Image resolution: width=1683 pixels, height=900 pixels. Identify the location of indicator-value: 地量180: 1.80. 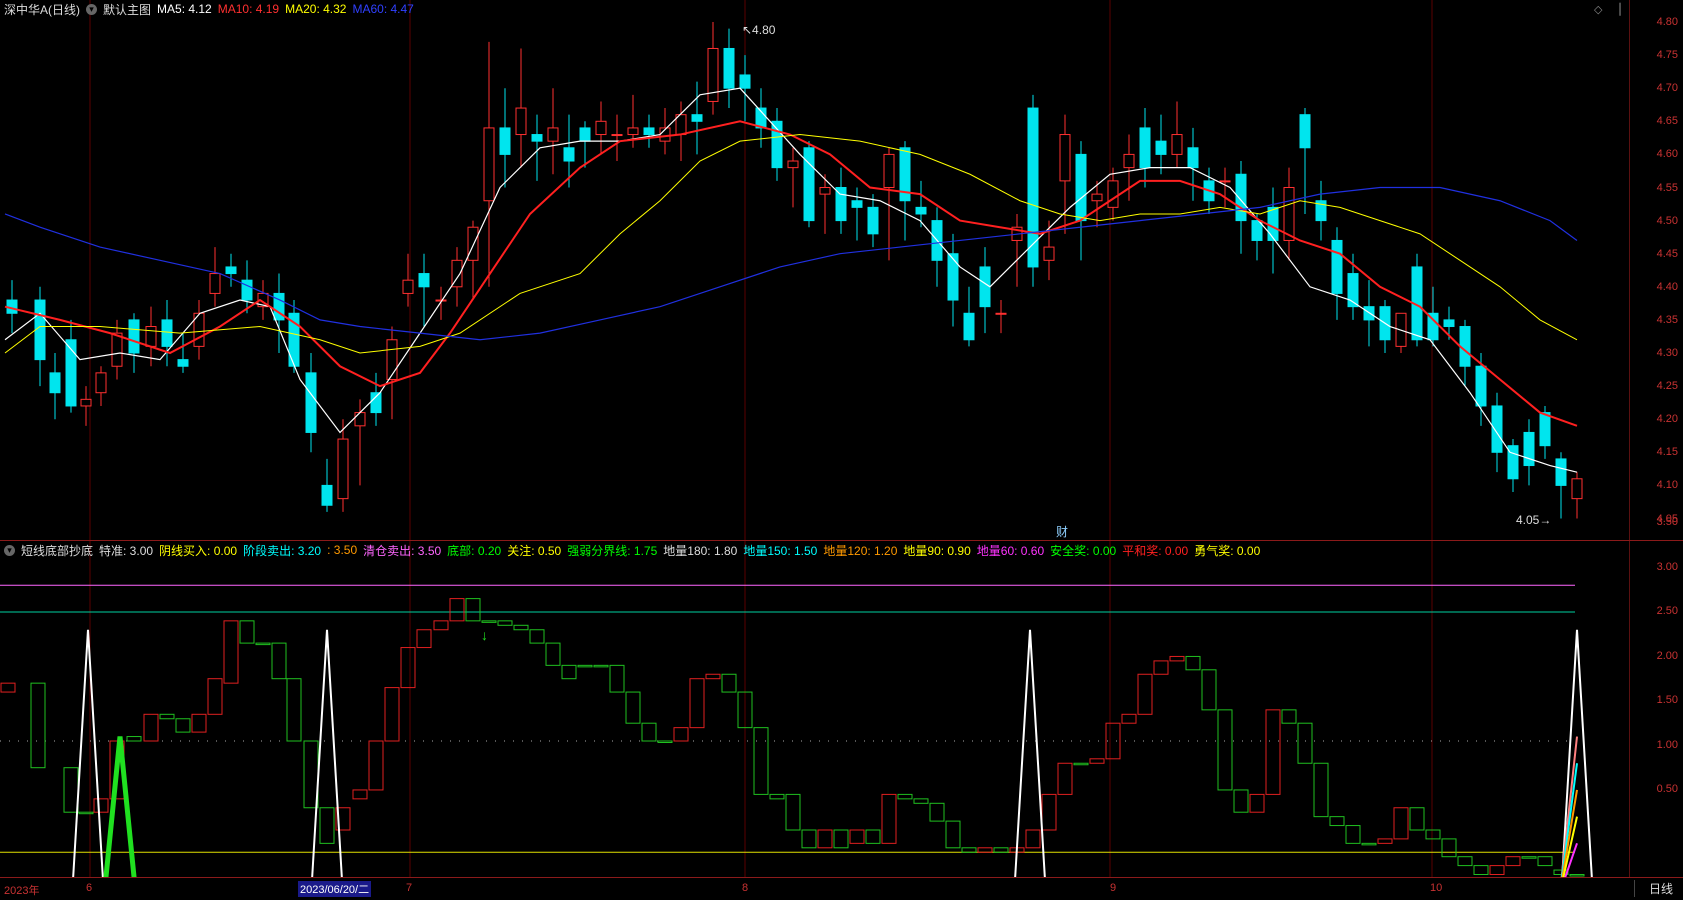
(700, 550).